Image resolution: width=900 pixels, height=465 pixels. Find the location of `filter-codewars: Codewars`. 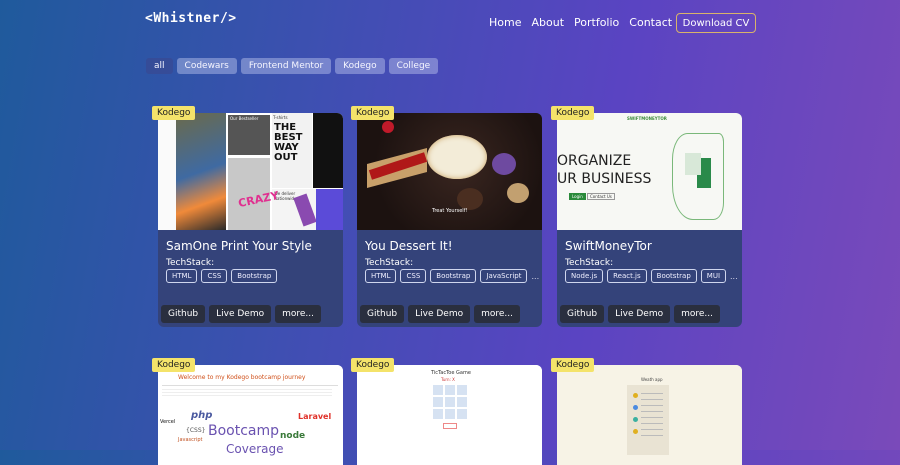

filter-codewars: Codewars is located at coordinates (206, 66).